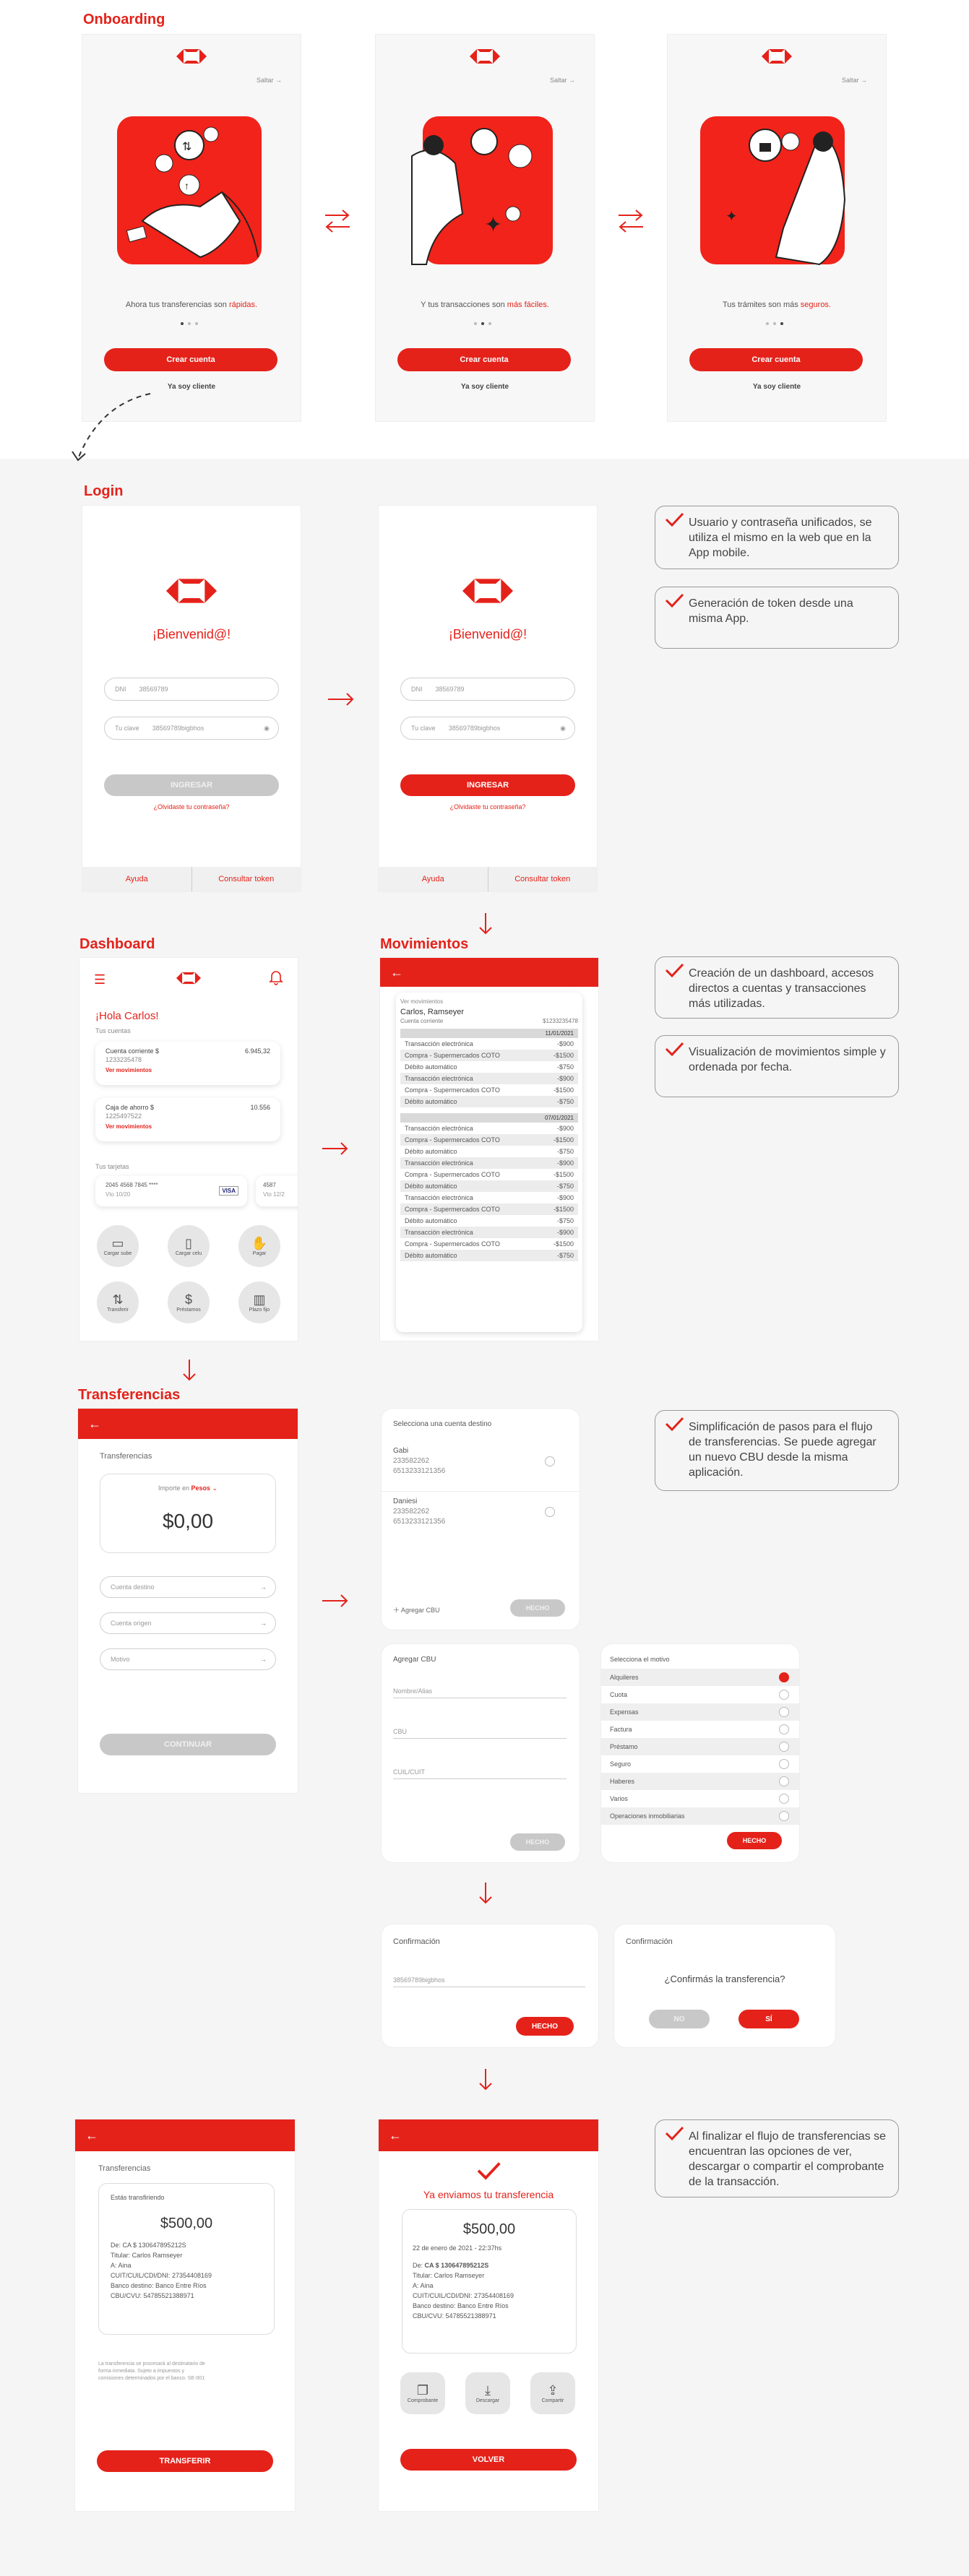  I want to click on cbu-field: CBU, so click(480, 1734).